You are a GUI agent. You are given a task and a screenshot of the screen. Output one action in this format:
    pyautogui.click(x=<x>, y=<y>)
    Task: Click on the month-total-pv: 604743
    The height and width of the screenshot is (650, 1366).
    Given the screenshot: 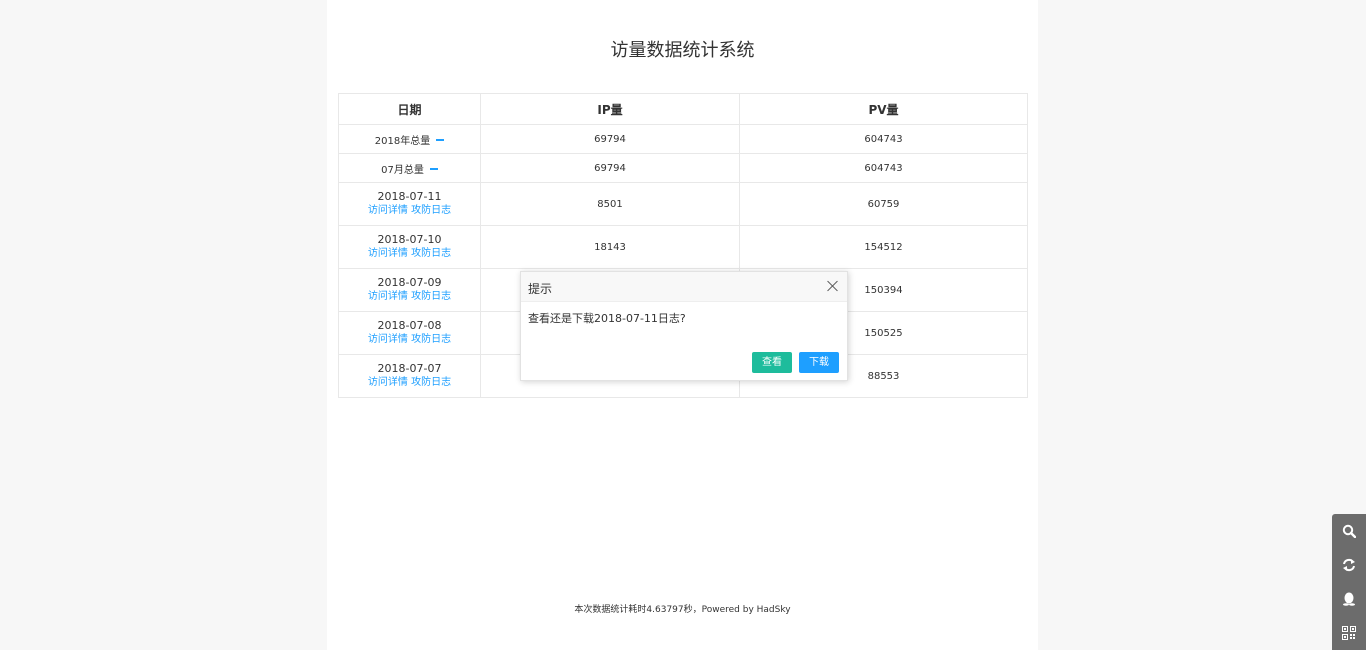 What is the action you would take?
    pyautogui.click(x=883, y=168)
    